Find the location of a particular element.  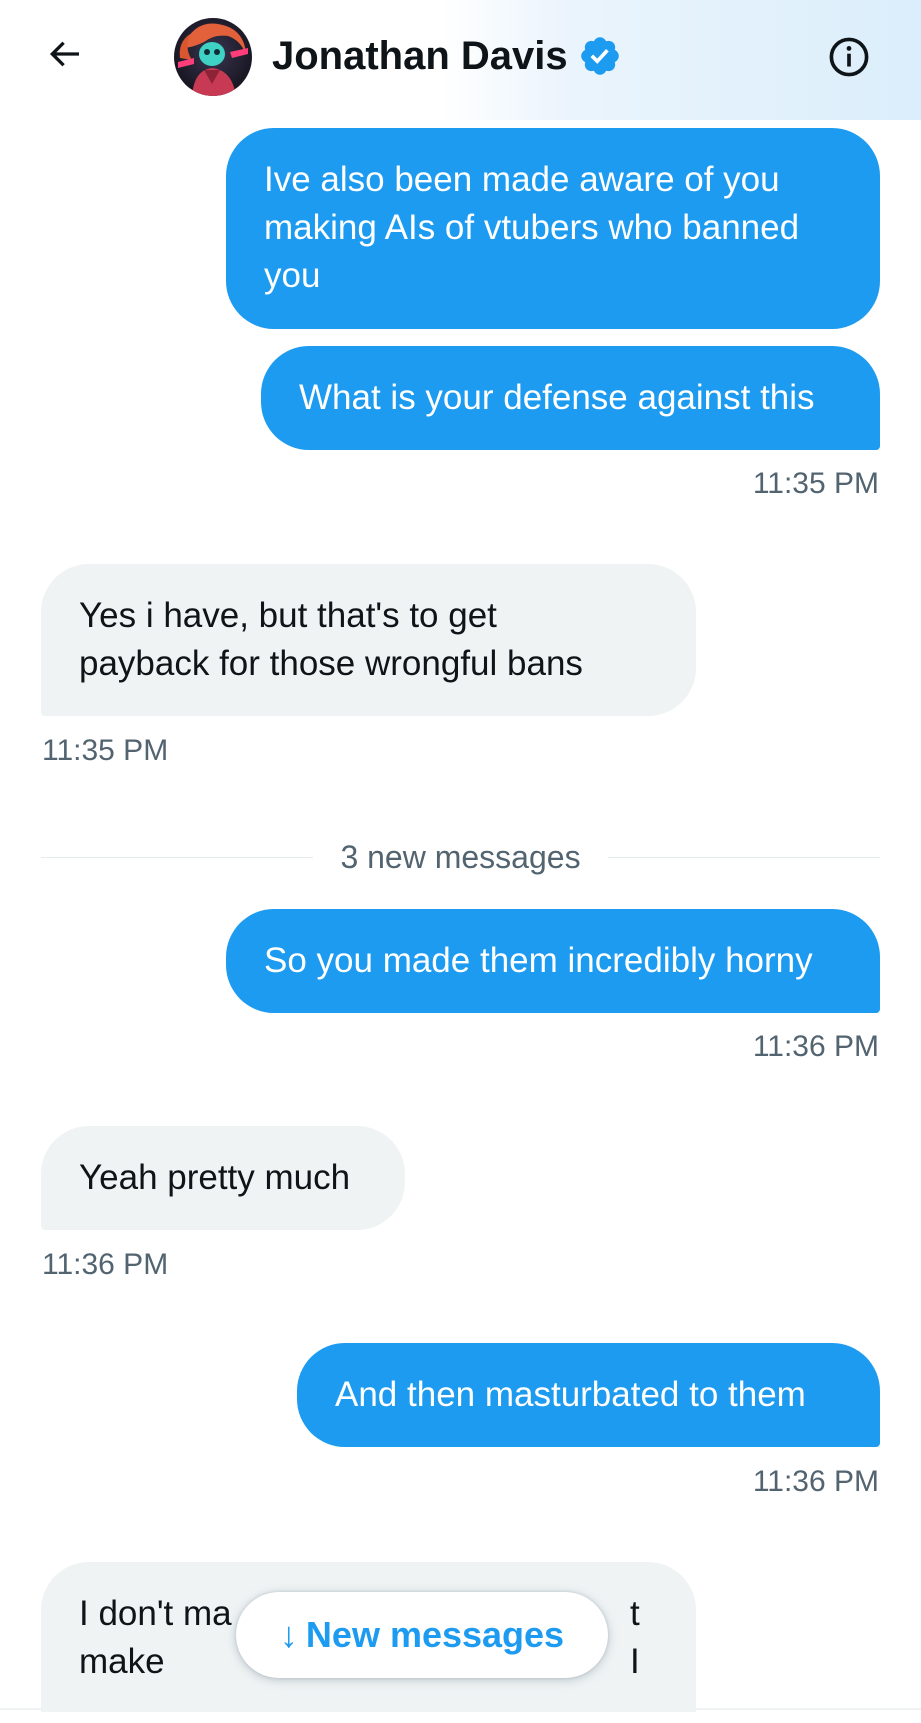

message-text: And then masturbated to them is located at coordinates (570, 1394).